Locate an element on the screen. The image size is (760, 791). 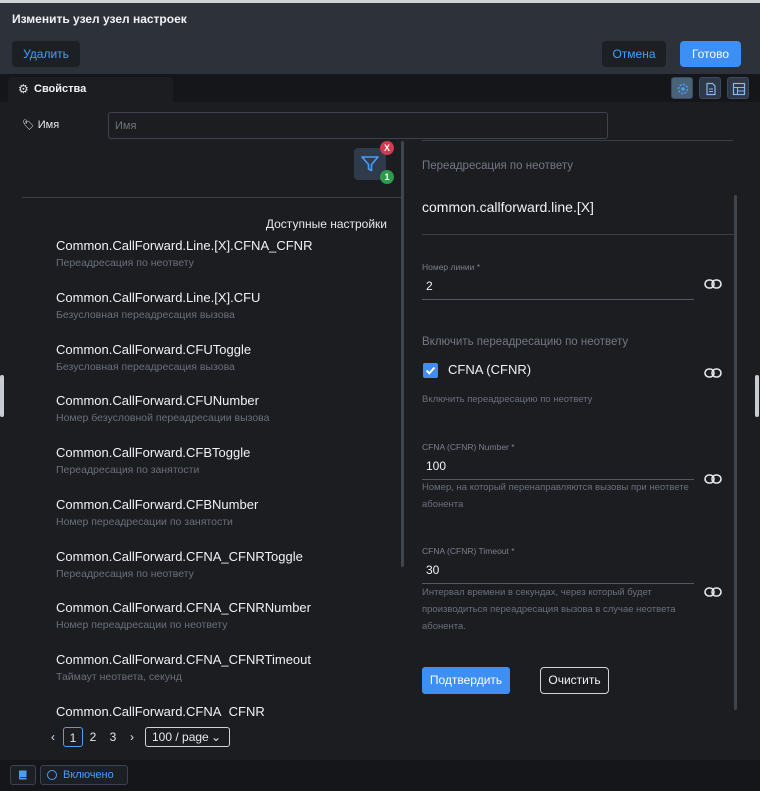
name-input is located at coordinates (358, 125).